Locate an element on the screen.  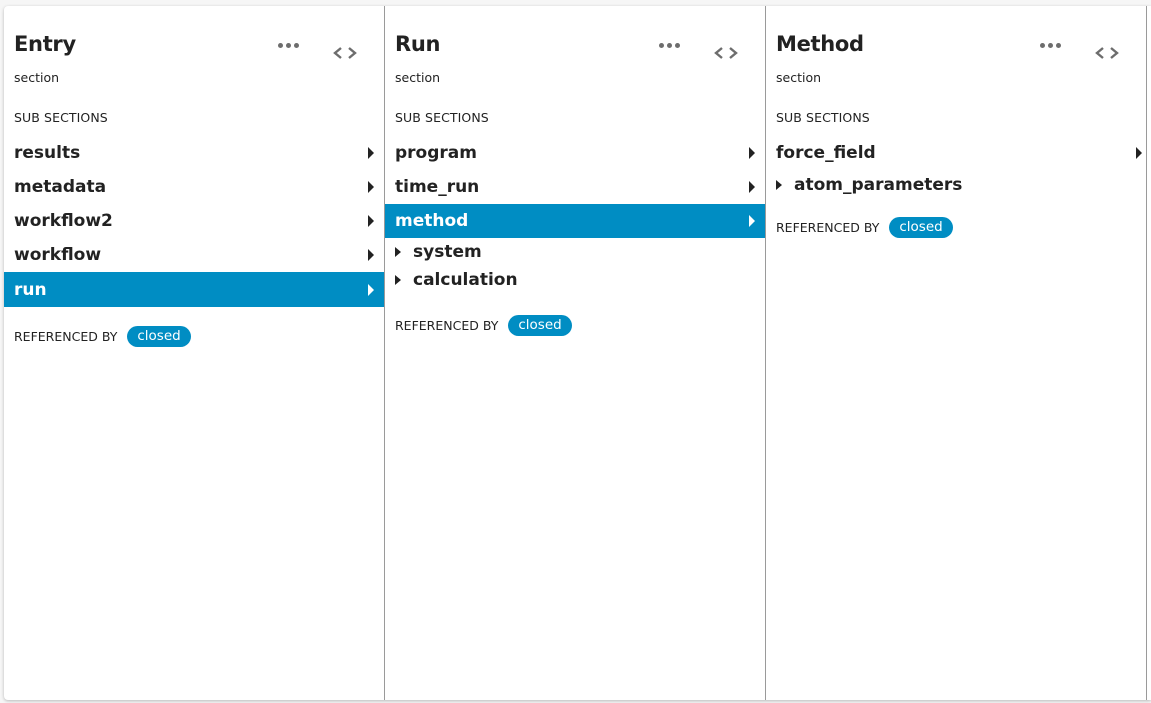
sub-section-item-program: program is located at coordinates (575, 153).